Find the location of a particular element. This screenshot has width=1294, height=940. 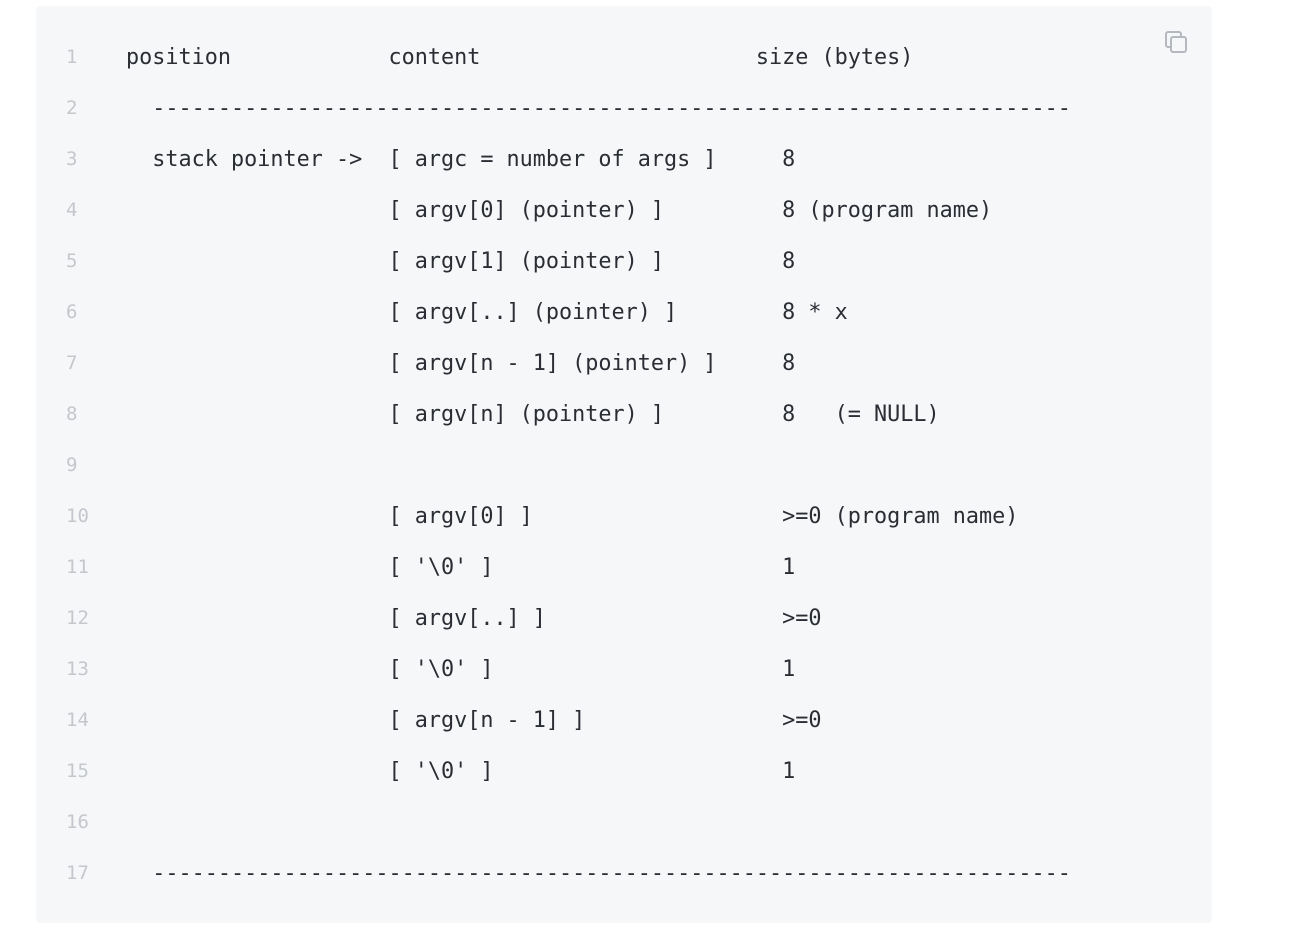

code-line: 14 [ argv[n - 1] ] >=0 is located at coordinates (624, 720).